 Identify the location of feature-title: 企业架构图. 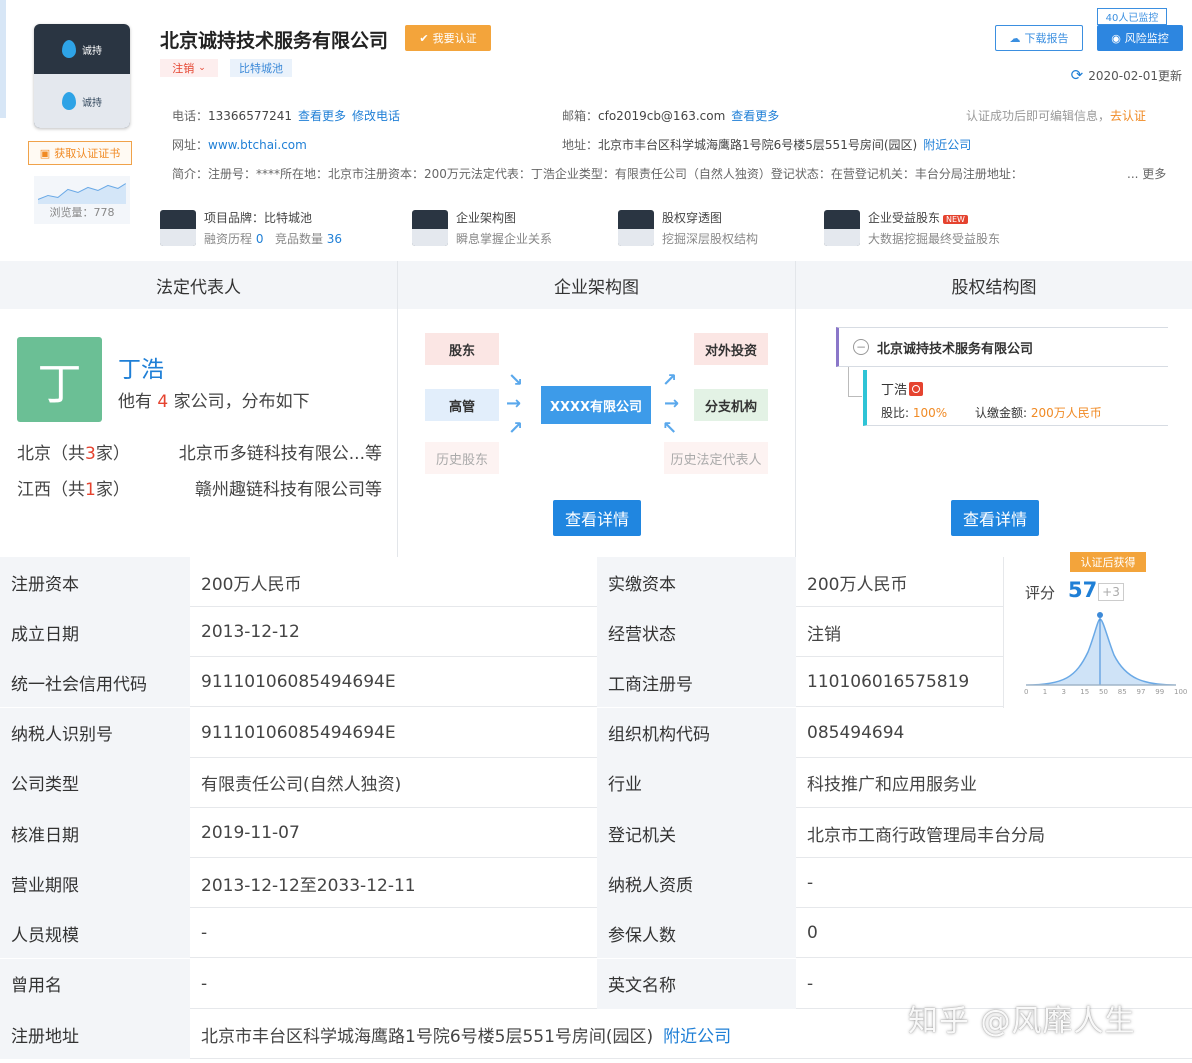
(486, 218).